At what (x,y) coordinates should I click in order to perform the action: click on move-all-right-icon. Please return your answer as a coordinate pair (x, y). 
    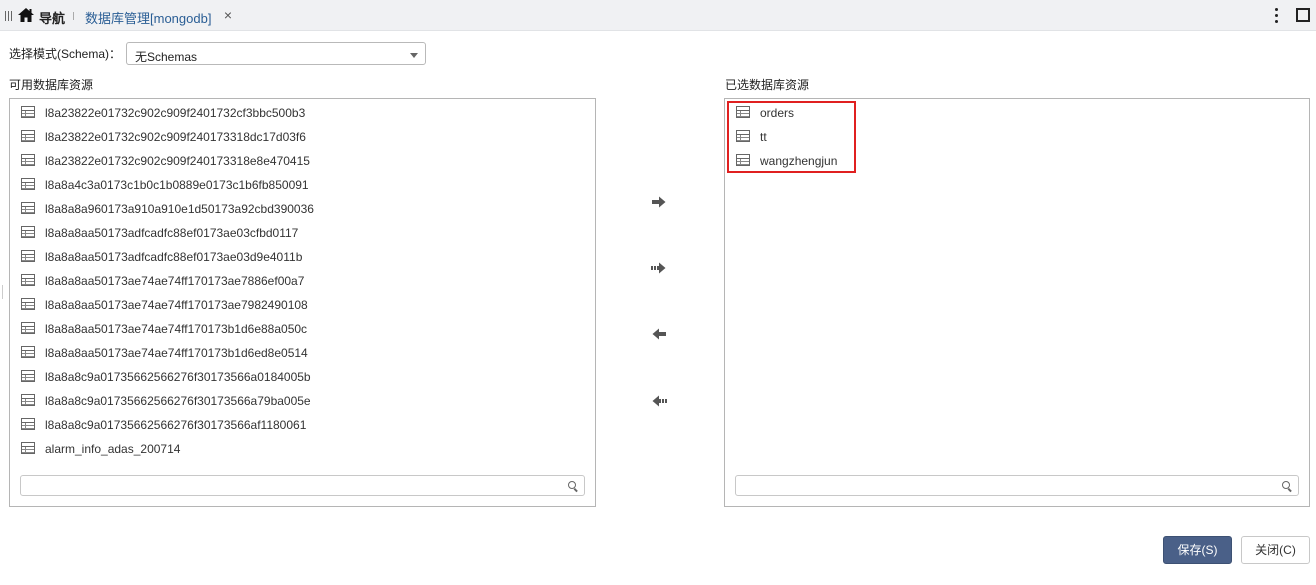
    Looking at the image, I should click on (659, 268).